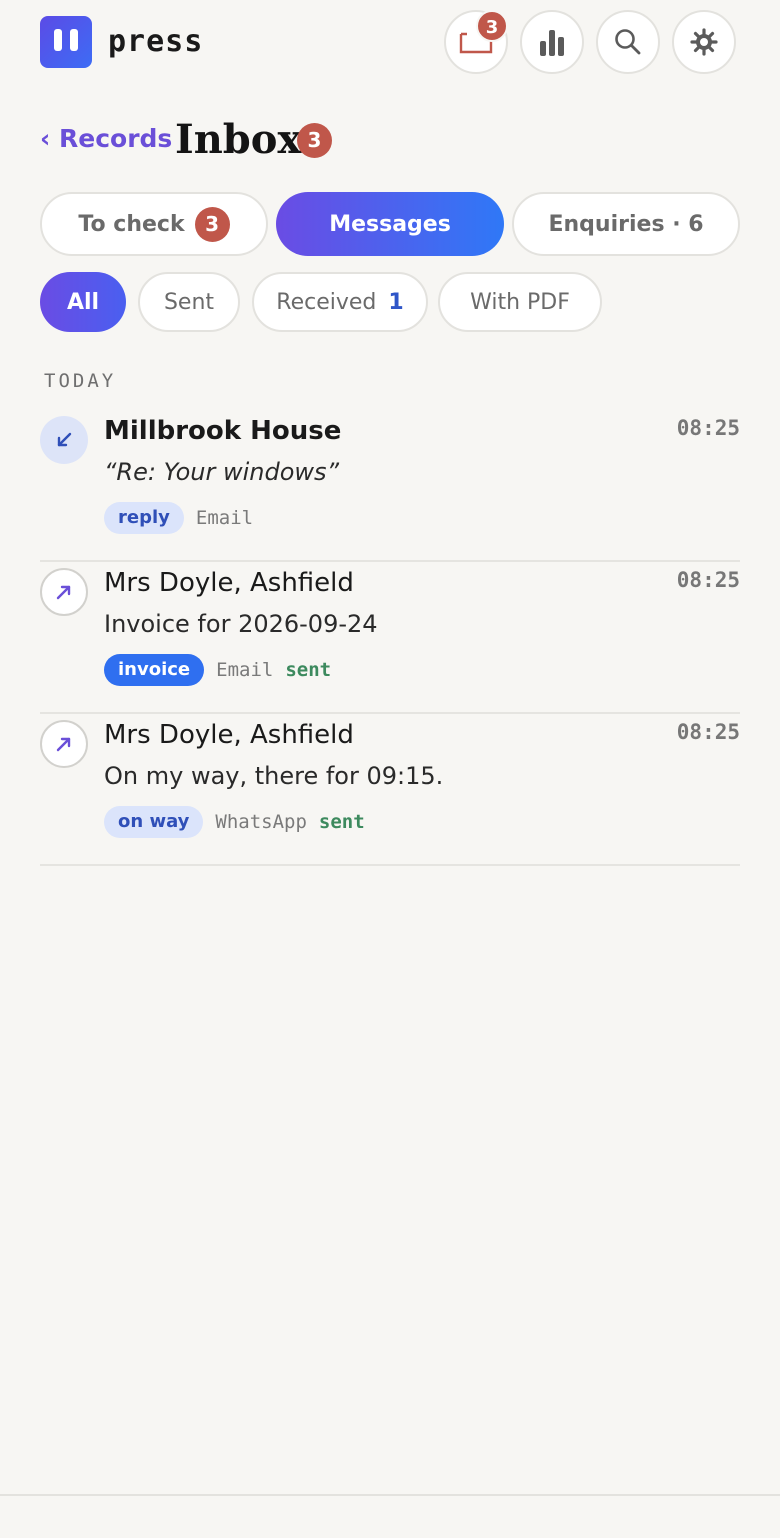 The height and width of the screenshot is (1538, 780). I want to click on search-icon, so click(628, 42).